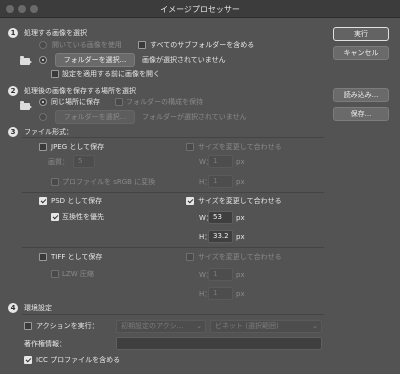 The image size is (400, 374). I want to click on save-tiff-label: TIFF として保存, so click(77, 257).